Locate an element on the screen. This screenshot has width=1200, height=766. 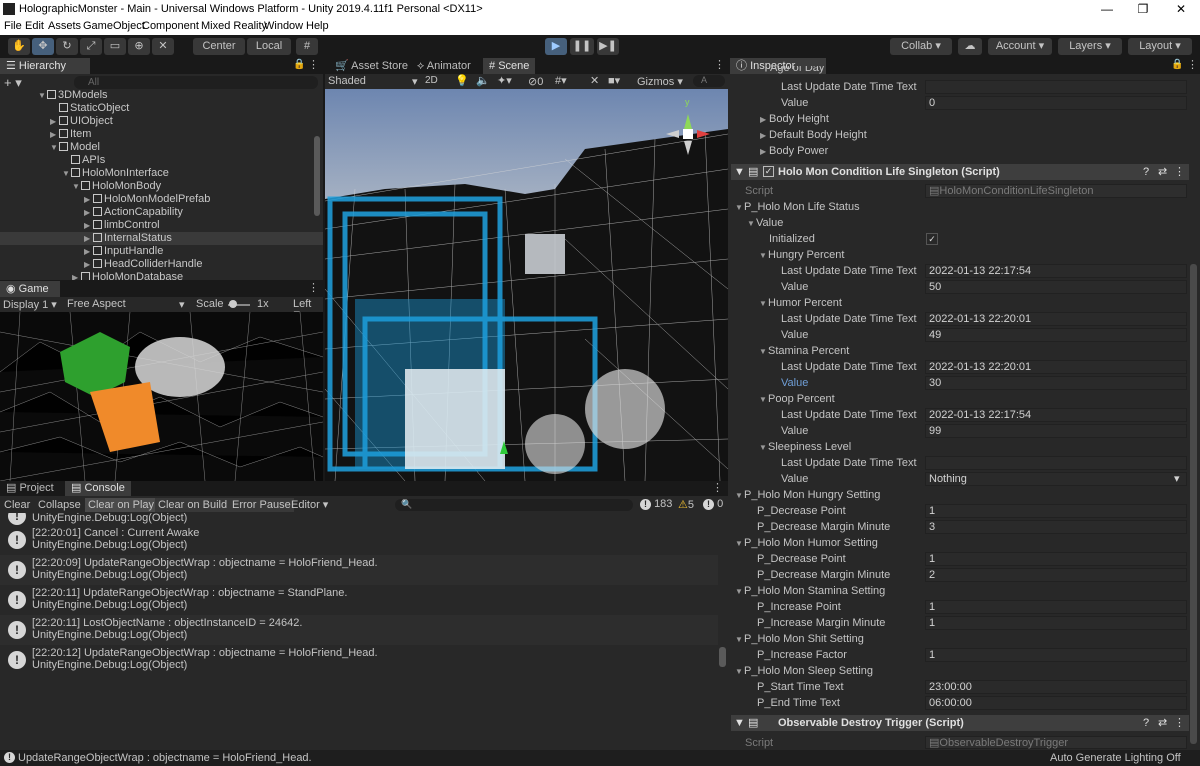
play-button: ▶ is located at coordinates (556, 46).